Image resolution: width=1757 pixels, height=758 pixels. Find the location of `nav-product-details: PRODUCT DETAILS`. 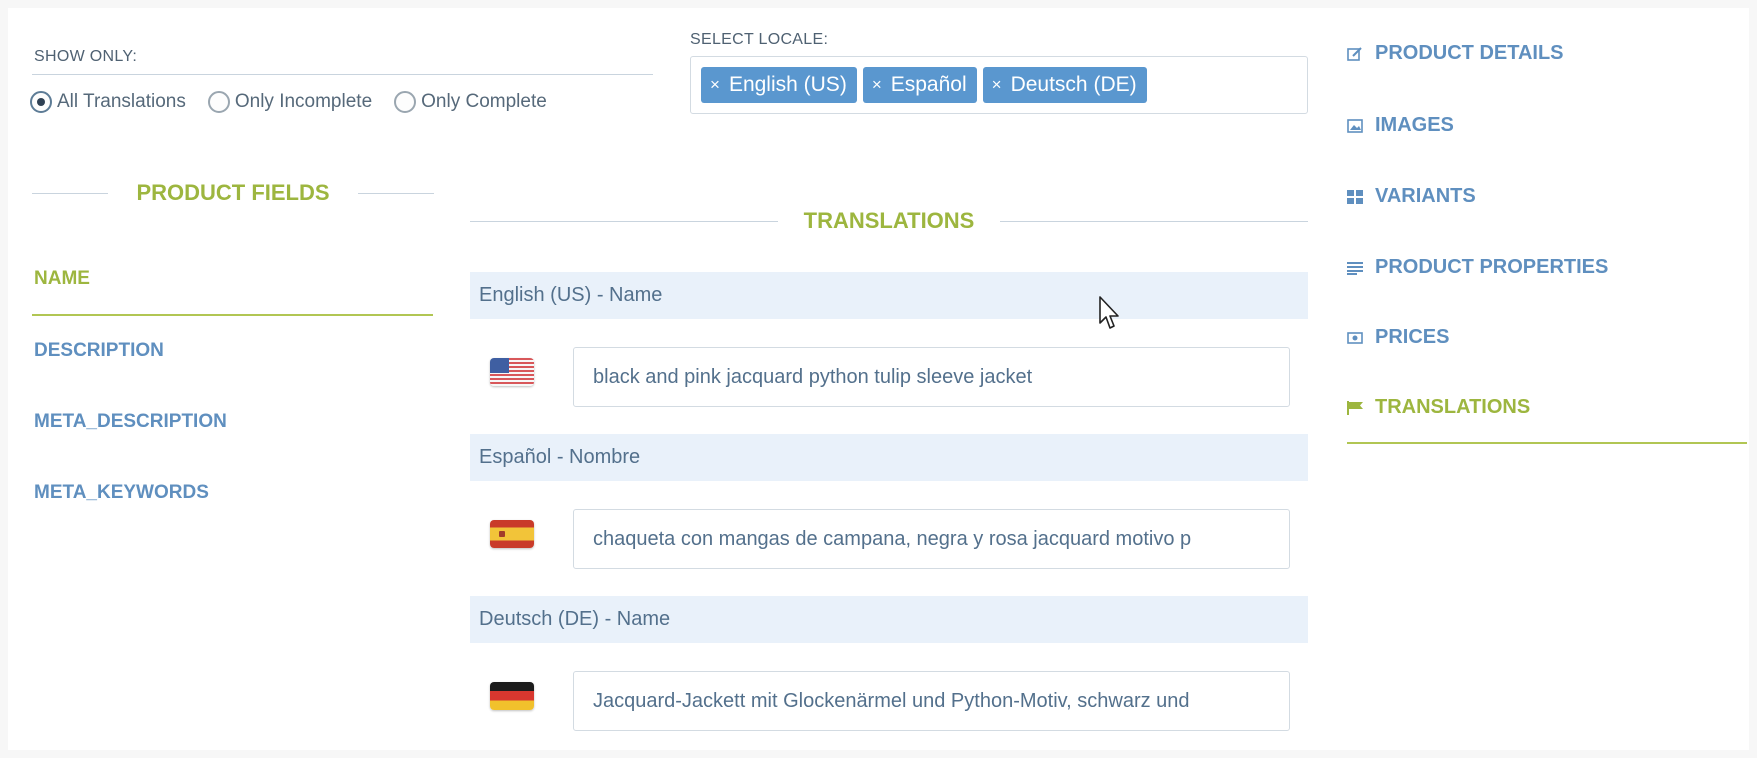

nav-product-details: PRODUCT DETAILS is located at coordinates (1455, 53).